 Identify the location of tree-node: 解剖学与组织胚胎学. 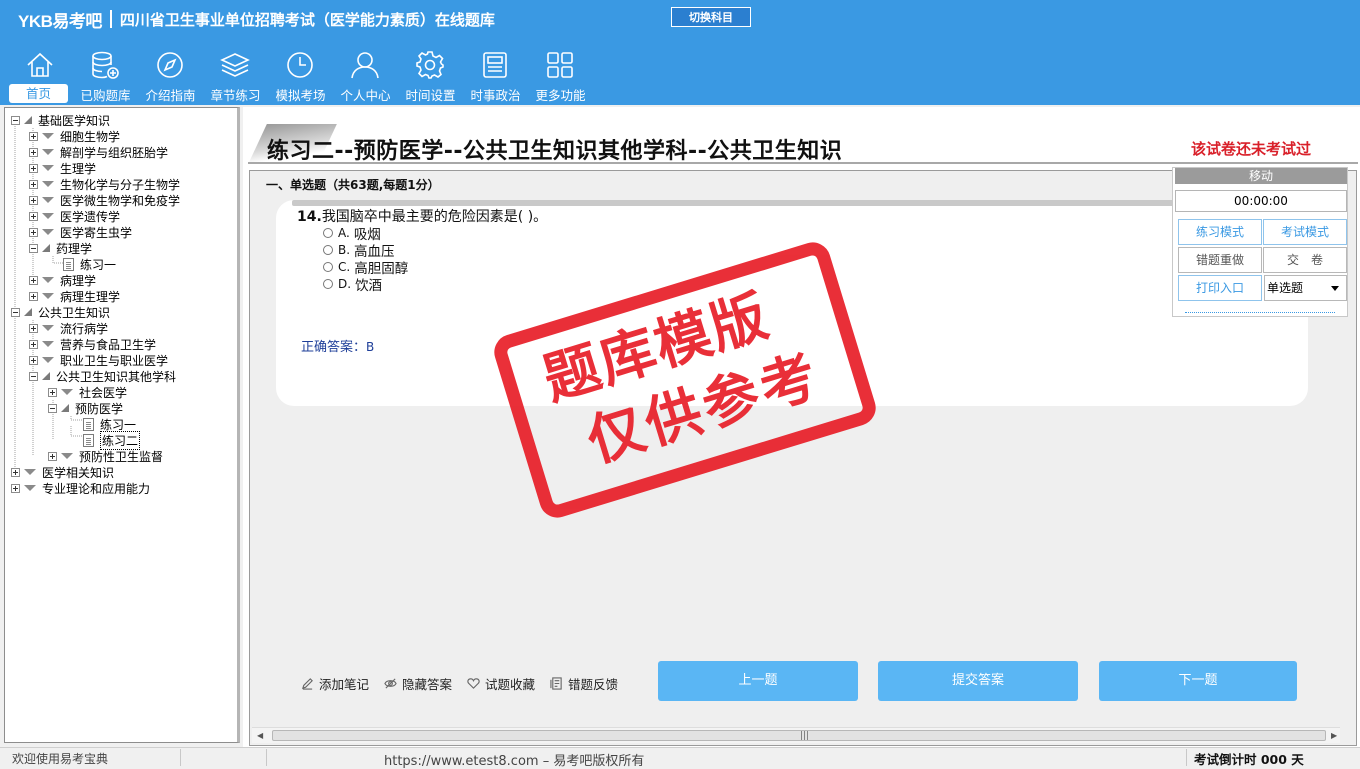
(98, 152).